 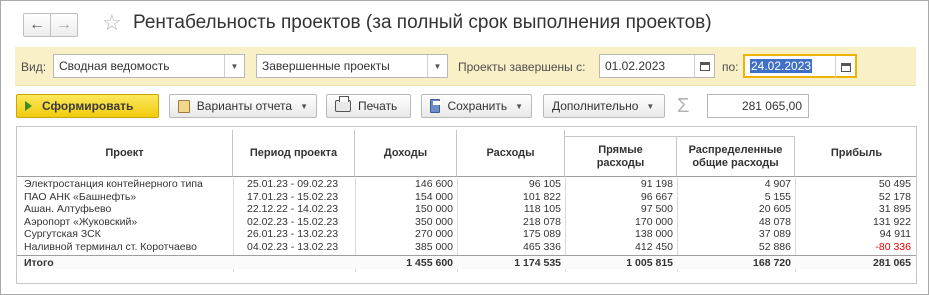 What do you see at coordinates (62, 234) in the screenshot?
I see `cell-project: Сургутская ЗСК` at bounding box center [62, 234].